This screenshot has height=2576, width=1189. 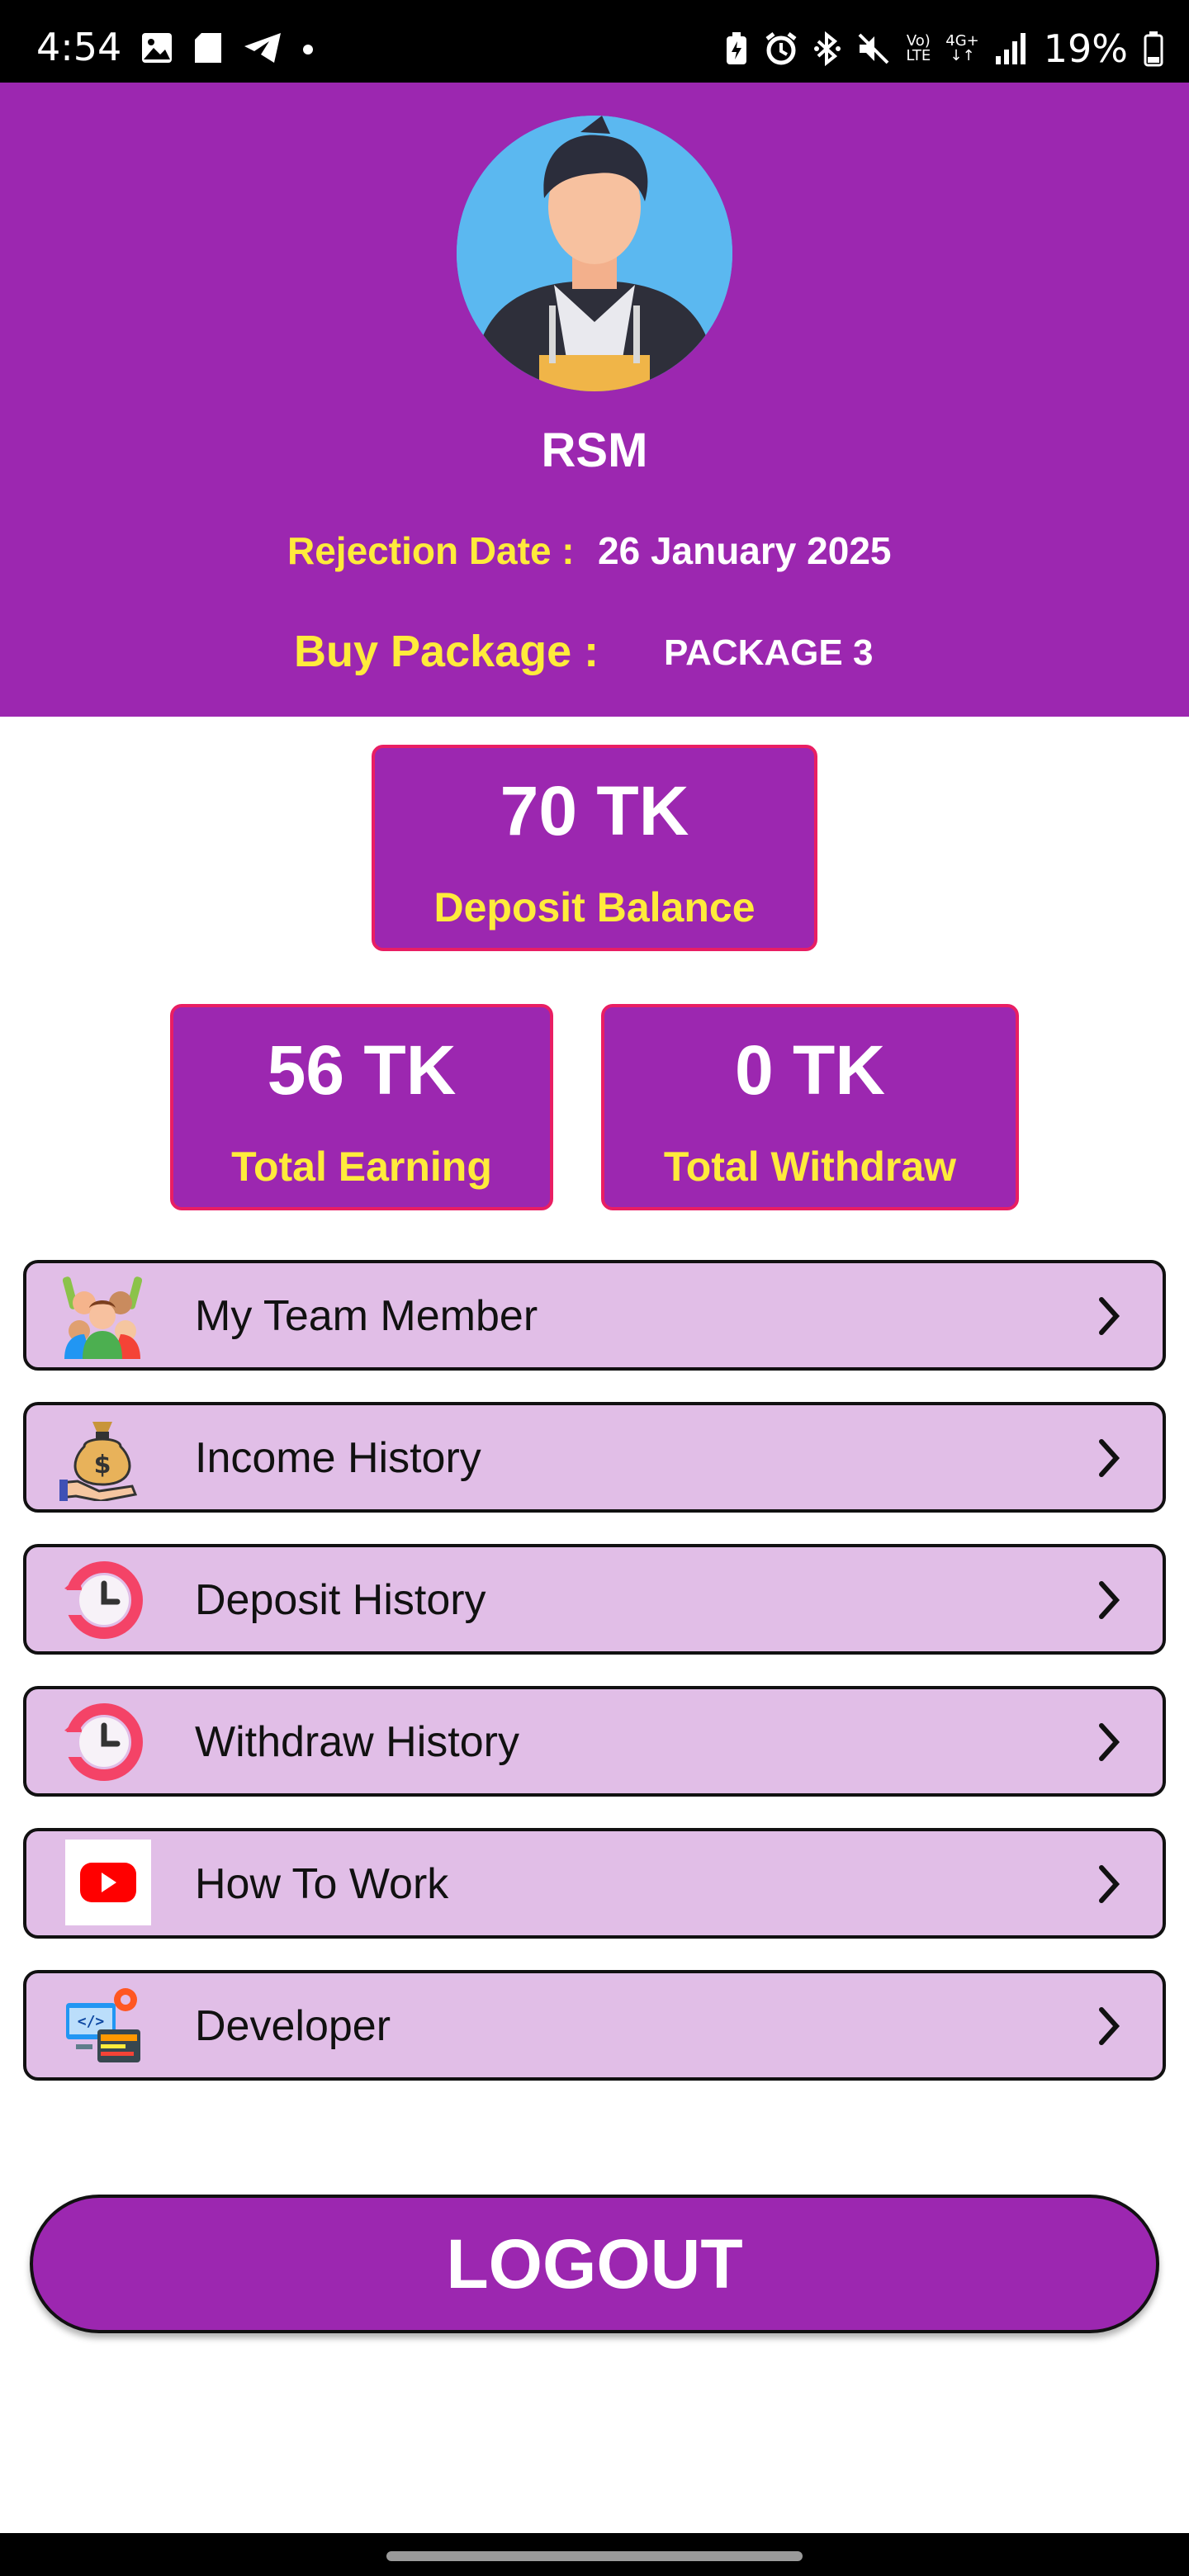 I want to click on menu-item-label: My Team Member, so click(x=366, y=1316).